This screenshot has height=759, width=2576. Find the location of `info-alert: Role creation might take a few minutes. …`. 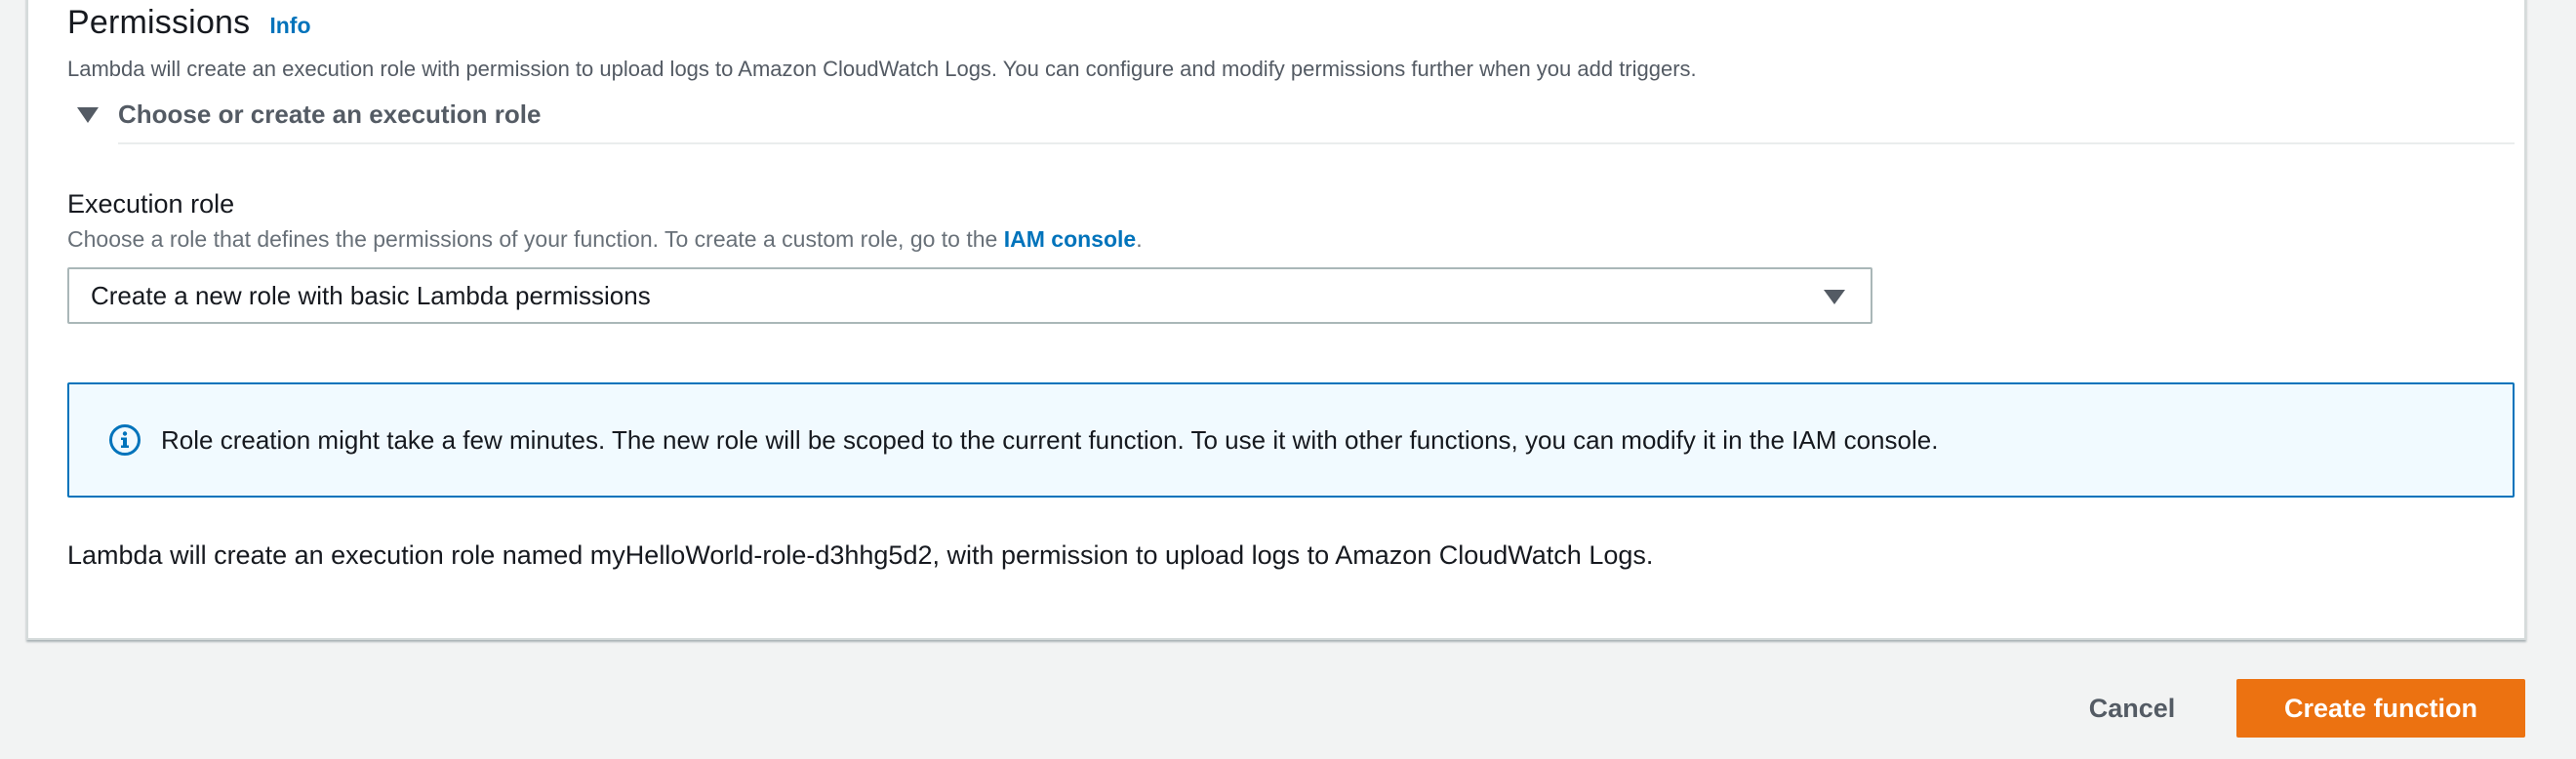

info-alert: Role creation might take a few minutes. … is located at coordinates (1291, 440).